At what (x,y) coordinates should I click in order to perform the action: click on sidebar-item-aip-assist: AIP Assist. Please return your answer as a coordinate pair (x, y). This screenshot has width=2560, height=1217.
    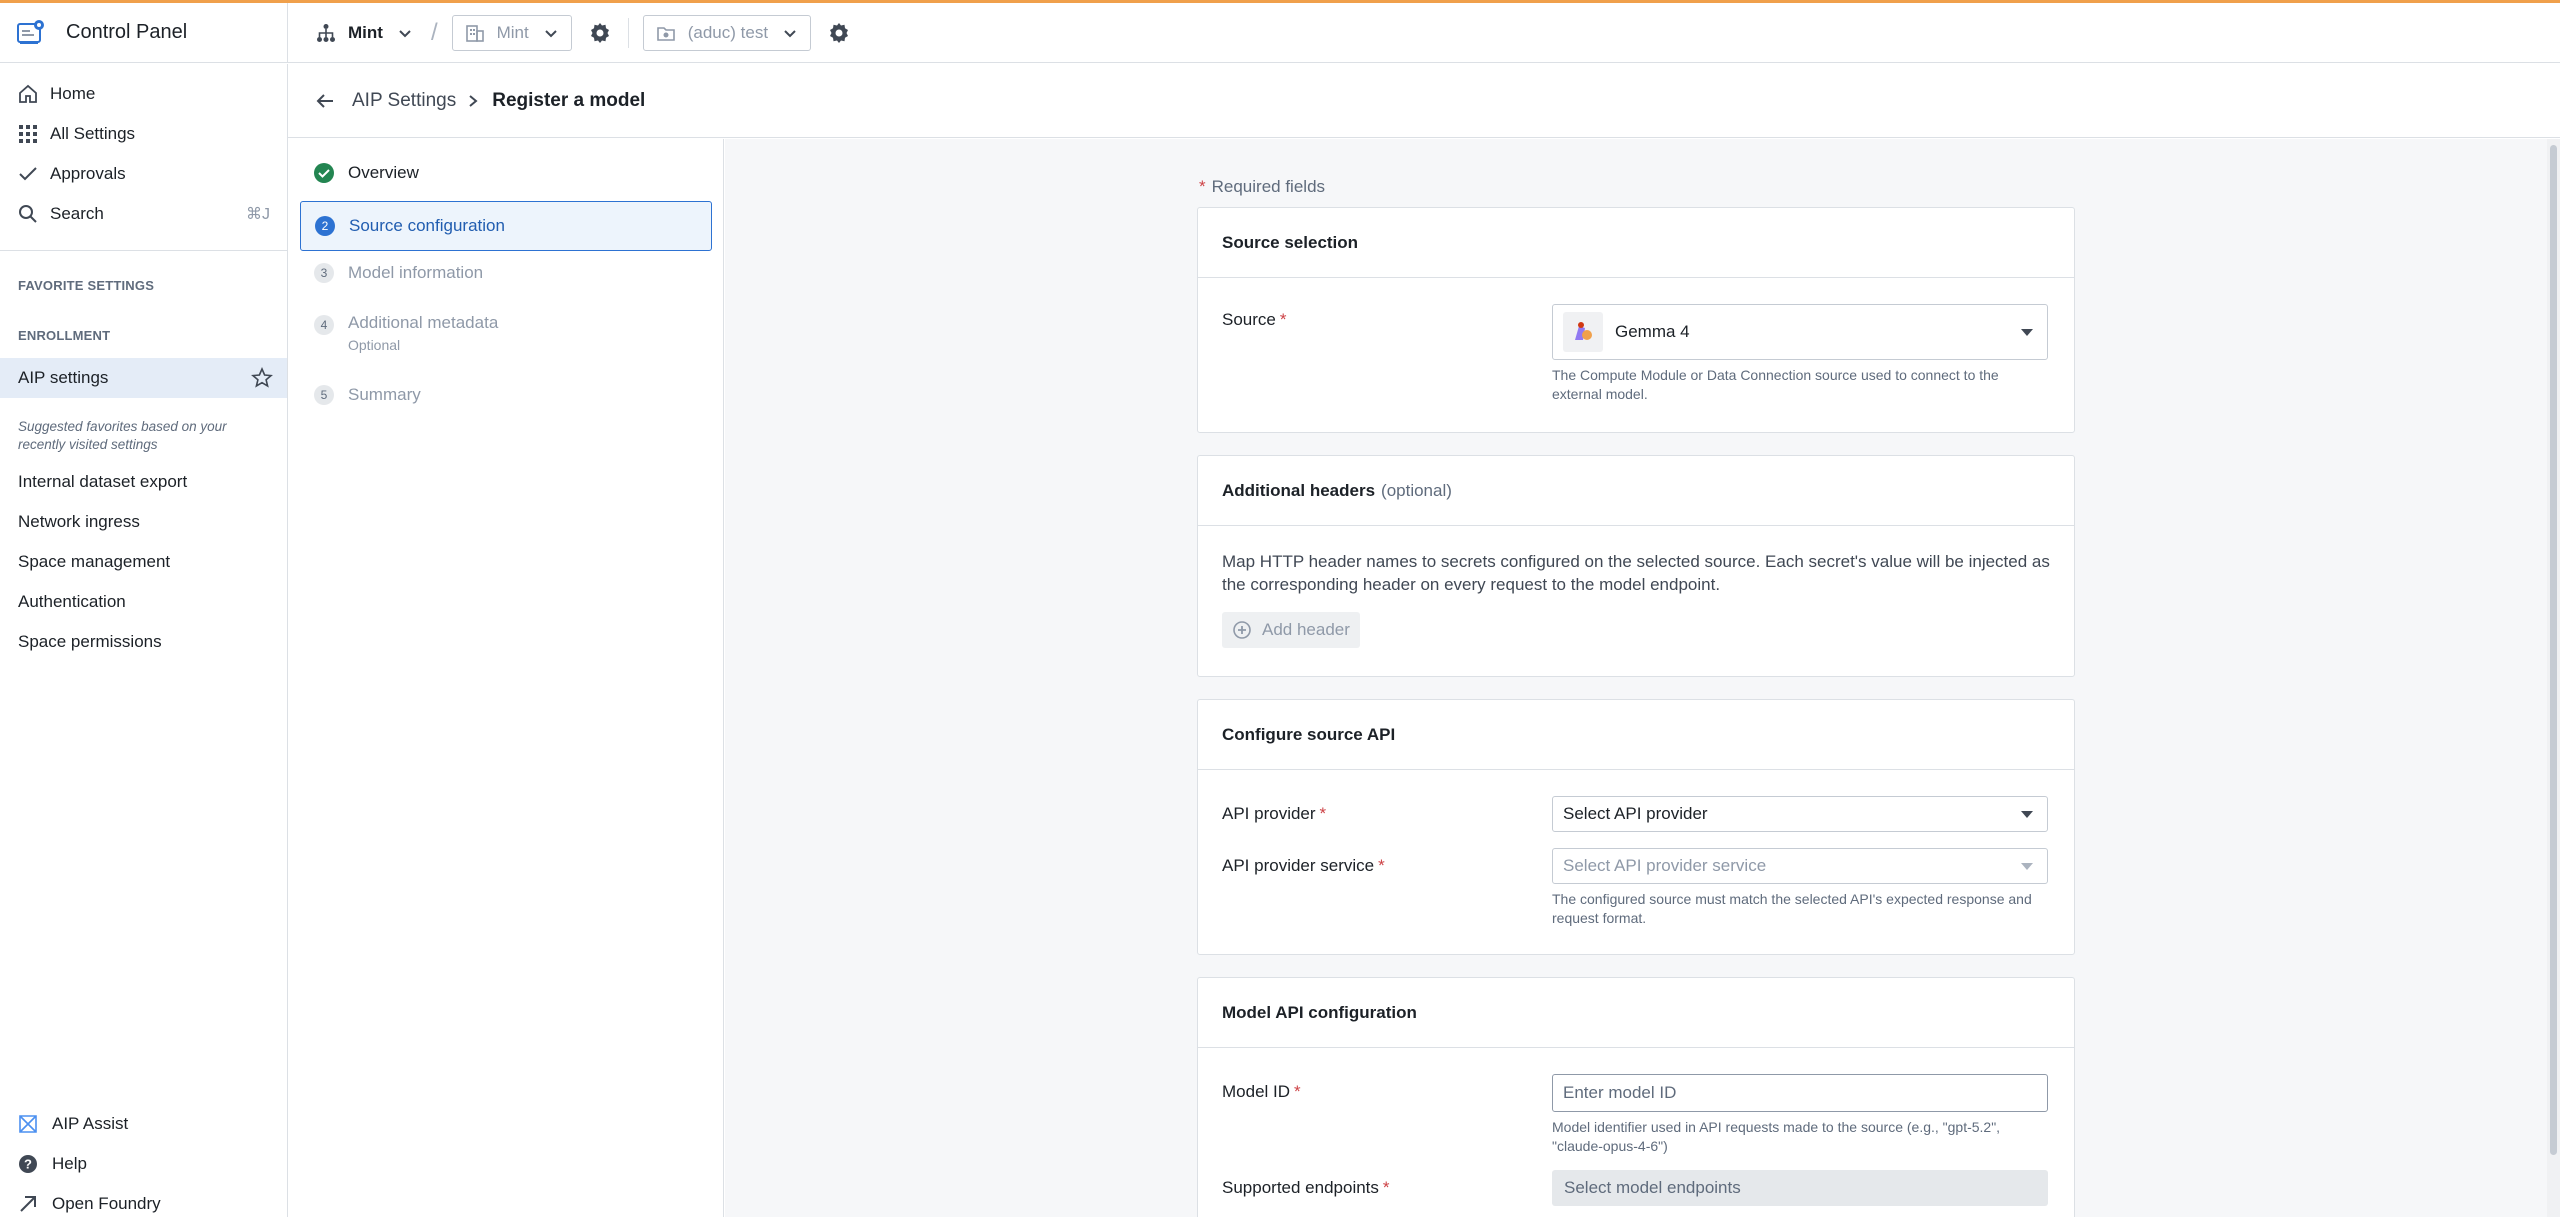
    Looking at the image, I should click on (73, 1124).